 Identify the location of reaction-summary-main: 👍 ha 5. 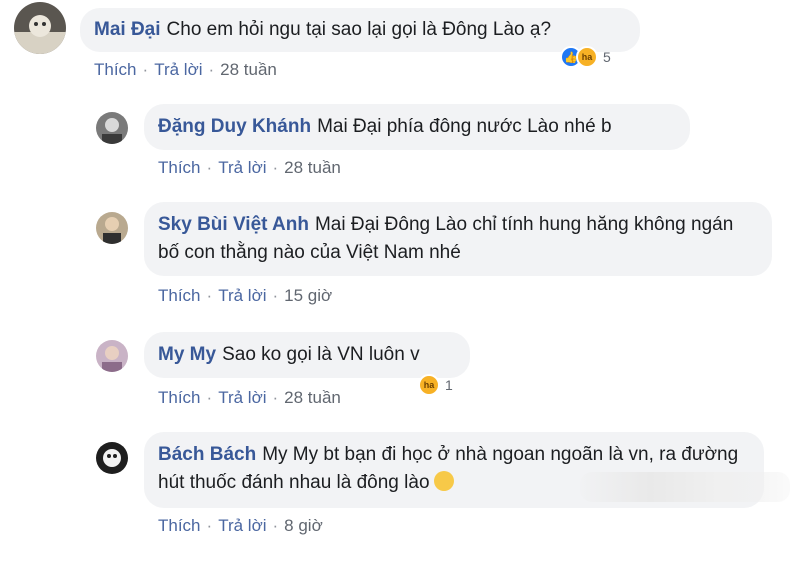
(585, 57).